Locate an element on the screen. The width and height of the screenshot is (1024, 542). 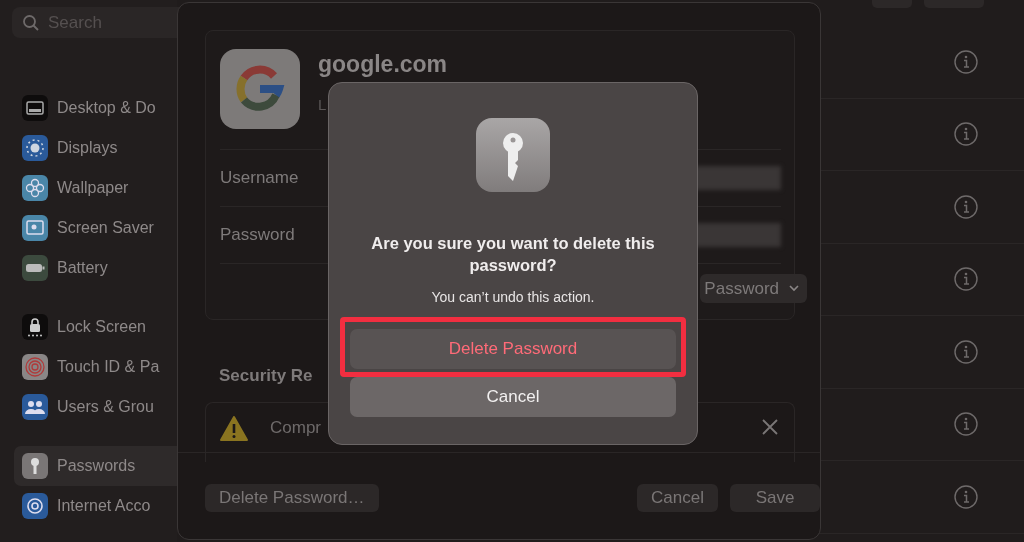
desktop-icon is located at coordinates (35, 108).